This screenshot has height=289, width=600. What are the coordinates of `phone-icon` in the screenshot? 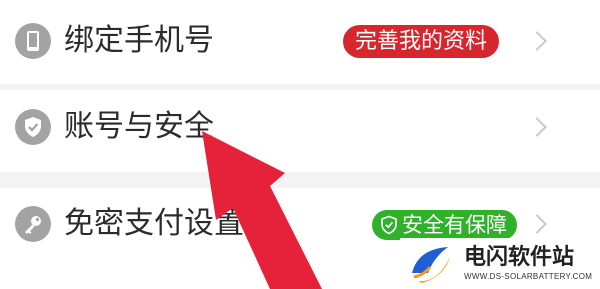 It's located at (33, 41).